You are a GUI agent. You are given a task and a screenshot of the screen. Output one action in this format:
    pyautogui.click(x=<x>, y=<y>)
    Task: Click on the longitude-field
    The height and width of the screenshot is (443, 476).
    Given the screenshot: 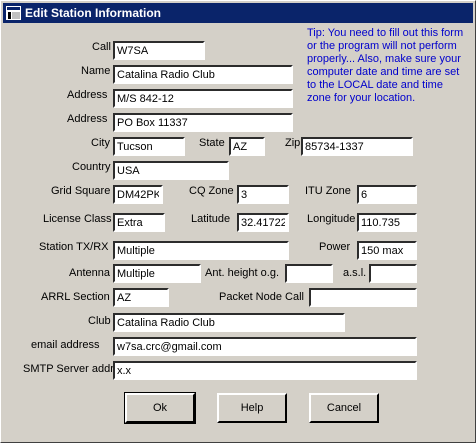 What is the action you would take?
    pyautogui.click(x=387, y=222)
    